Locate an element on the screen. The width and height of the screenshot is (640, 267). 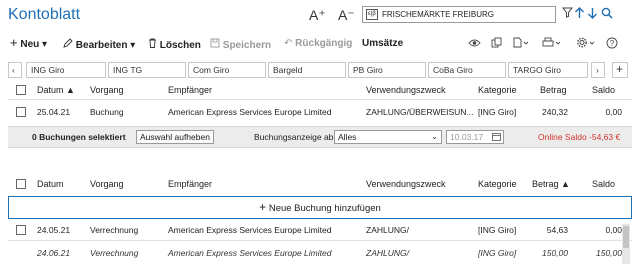
search-icon is located at coordinates (607, 14).